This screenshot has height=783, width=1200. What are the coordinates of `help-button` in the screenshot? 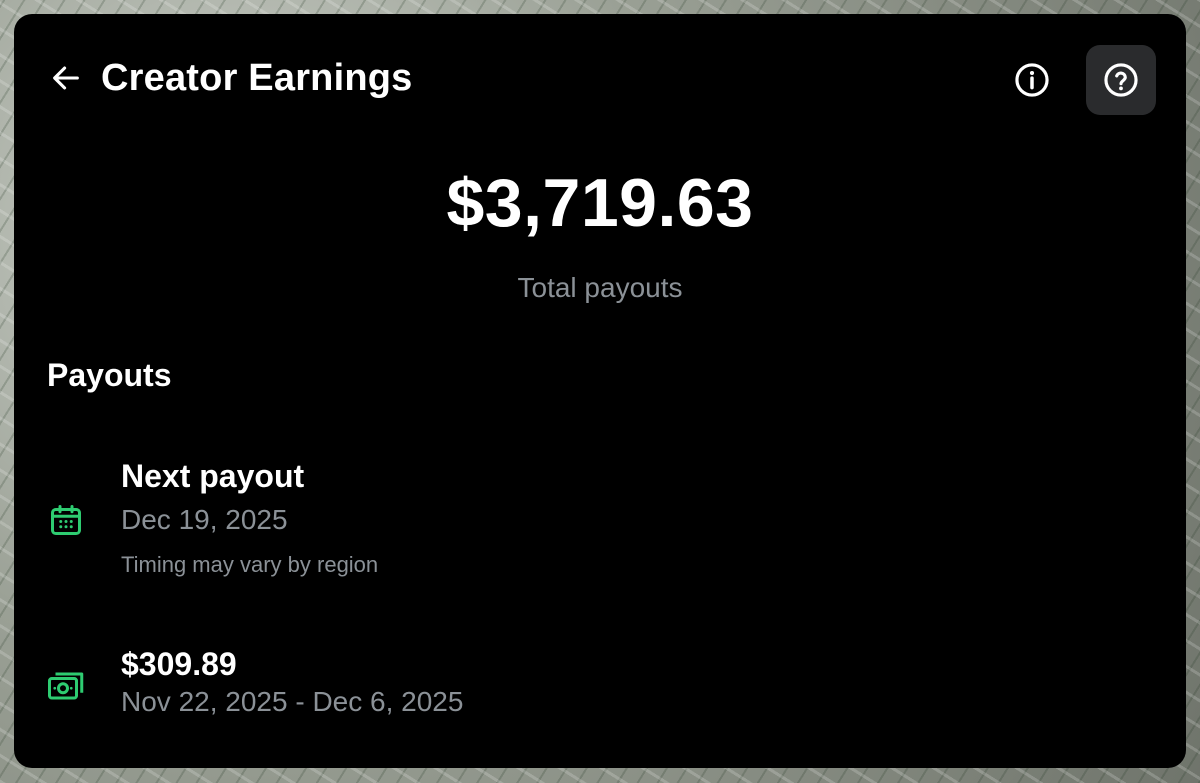 It's located at (1121, 80).